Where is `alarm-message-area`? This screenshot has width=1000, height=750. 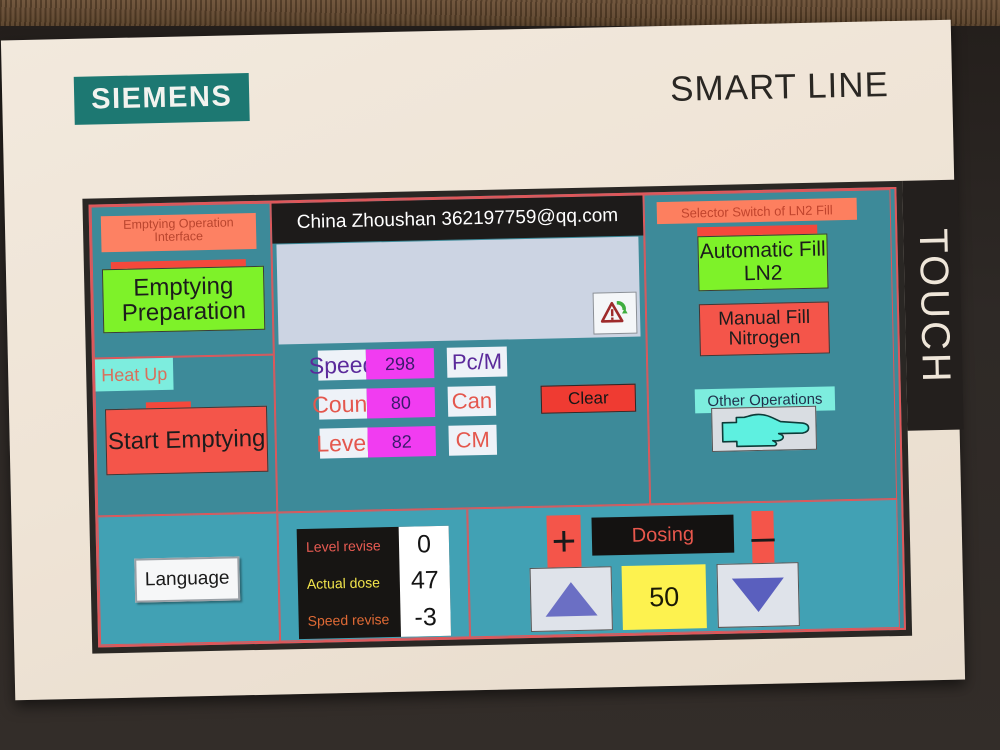 alarm-message-area is located at coordinates (458, 290).